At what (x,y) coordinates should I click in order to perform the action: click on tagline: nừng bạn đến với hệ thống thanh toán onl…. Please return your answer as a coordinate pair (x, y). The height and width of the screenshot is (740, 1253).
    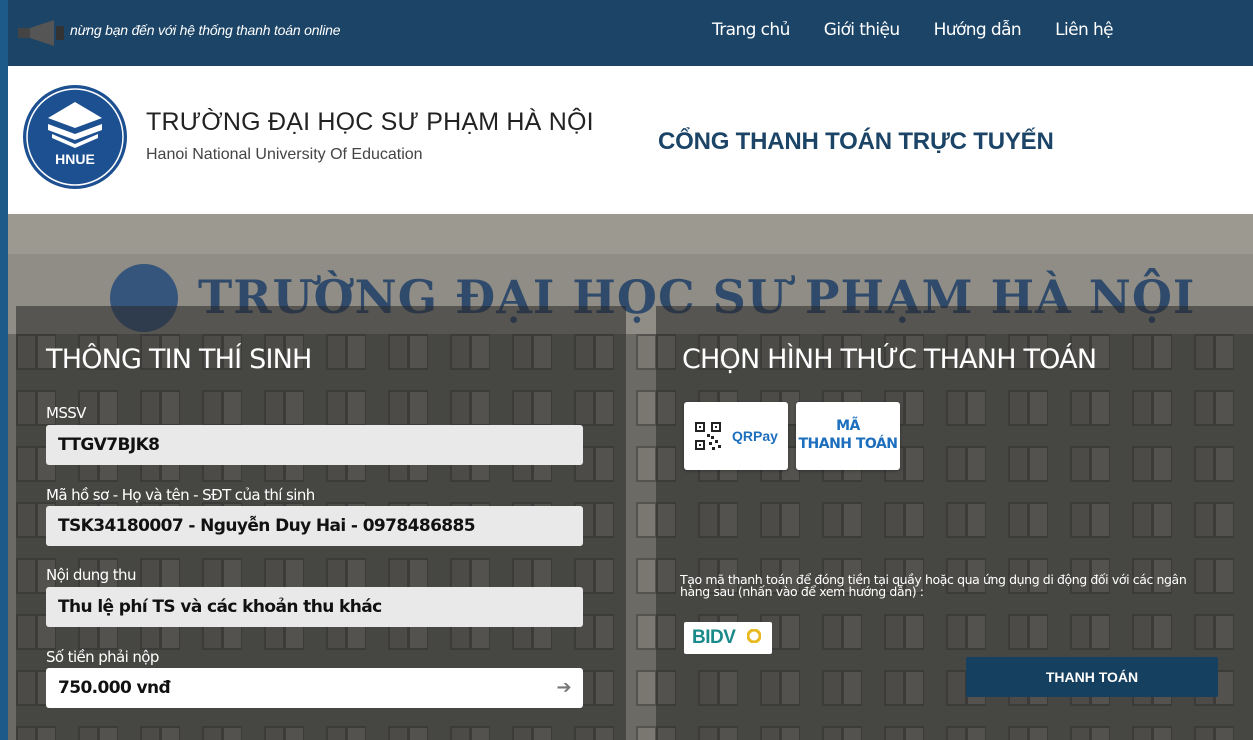
    Looking at the image, I should click on (205, 30).